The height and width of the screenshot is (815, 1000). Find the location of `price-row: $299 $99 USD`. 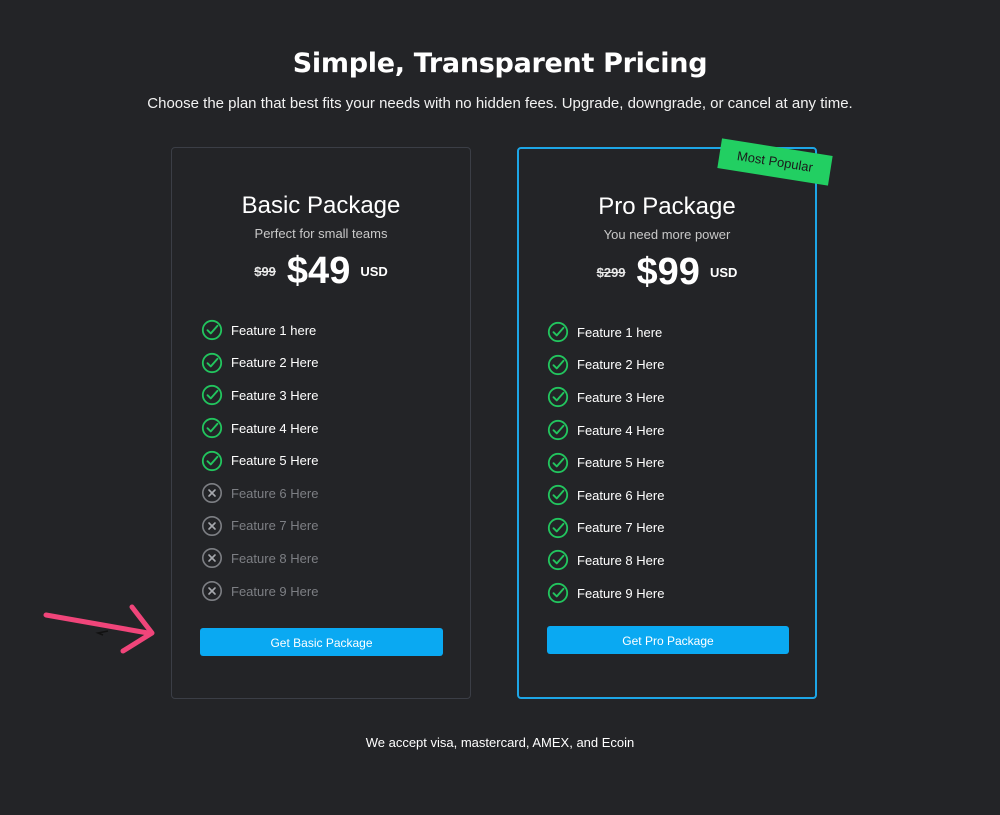

price-row: $299 $99 USD is located at coordinates (667, 272).